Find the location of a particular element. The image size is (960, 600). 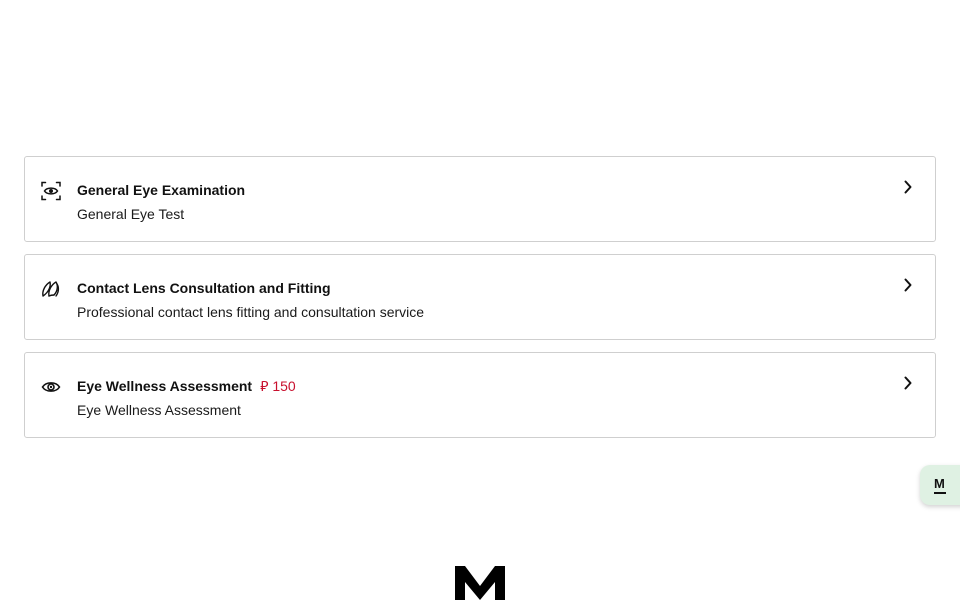

card-title-row: General Eye Examination is located at coordinates (476, 190).